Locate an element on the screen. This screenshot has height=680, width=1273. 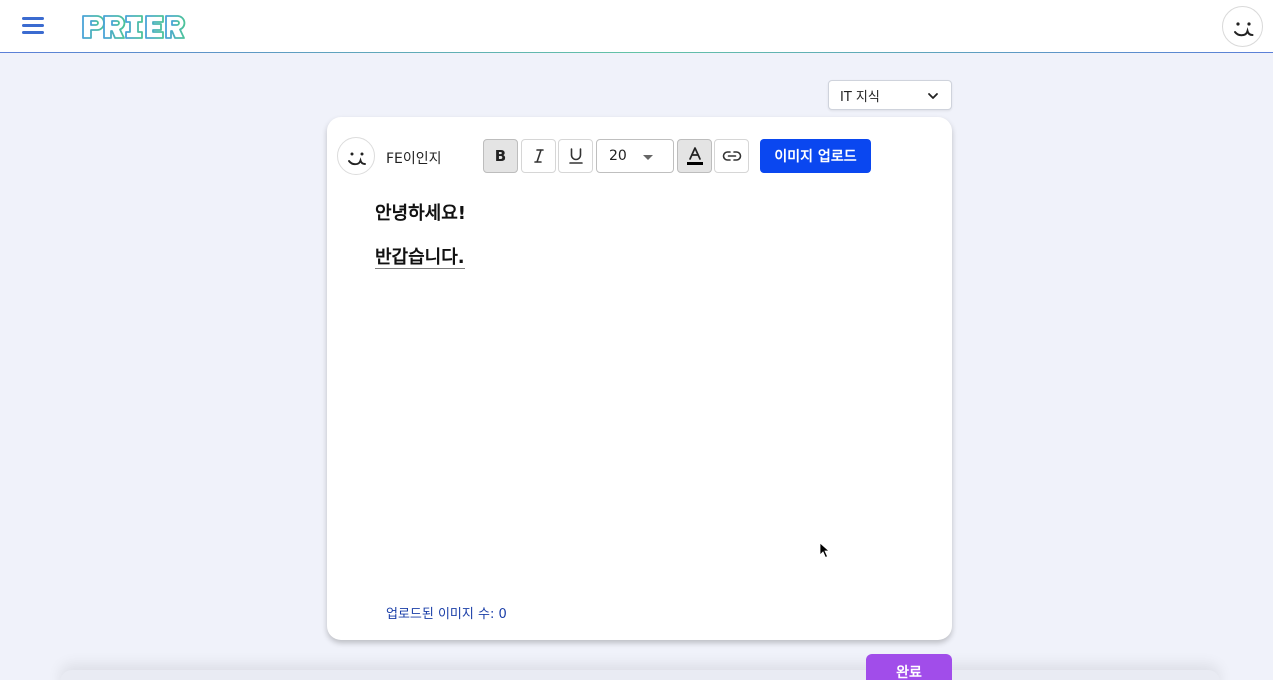
underline-icon is located at coordinates (575, 156).